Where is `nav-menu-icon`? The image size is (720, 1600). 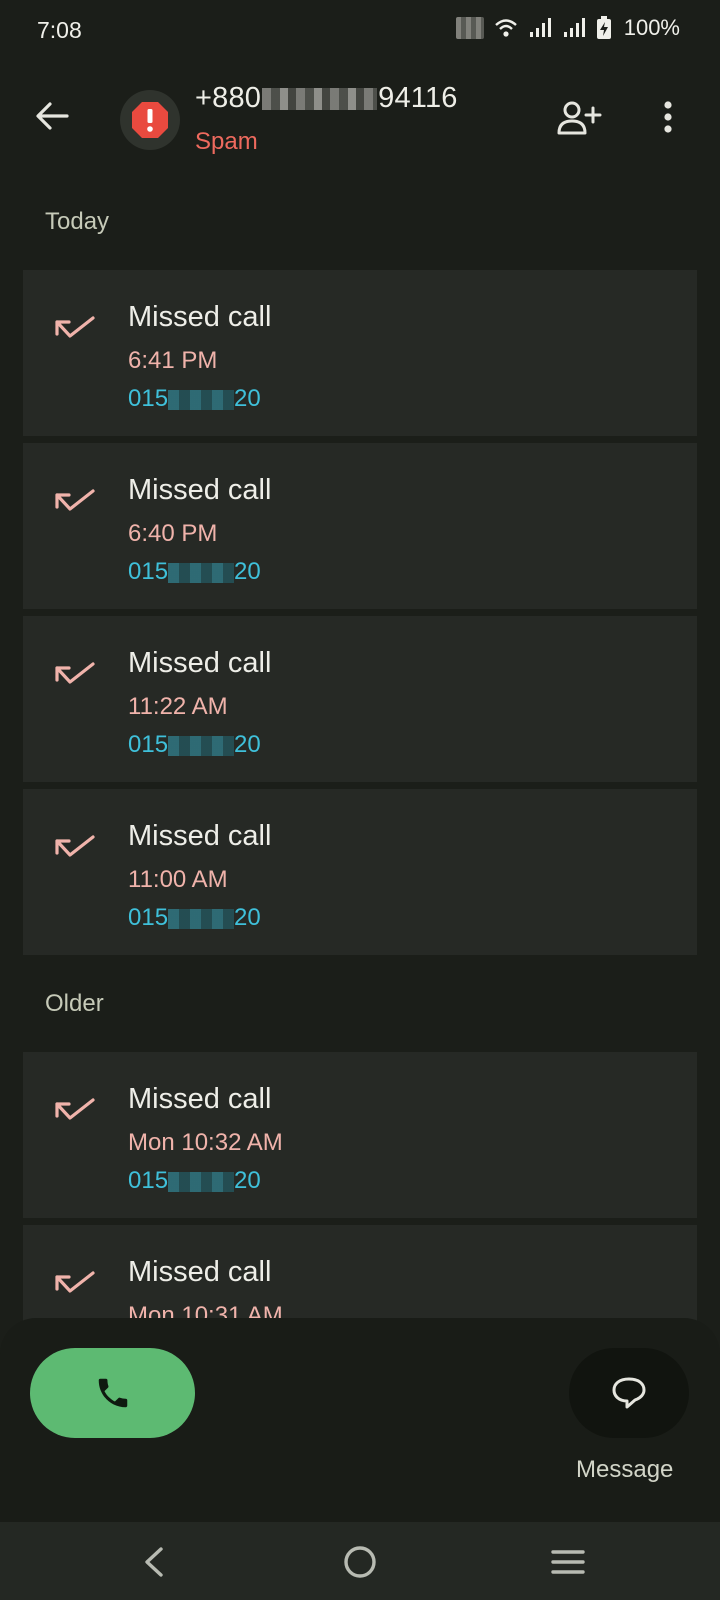
nav-menu-icon is located at coordinates (568, 1562).